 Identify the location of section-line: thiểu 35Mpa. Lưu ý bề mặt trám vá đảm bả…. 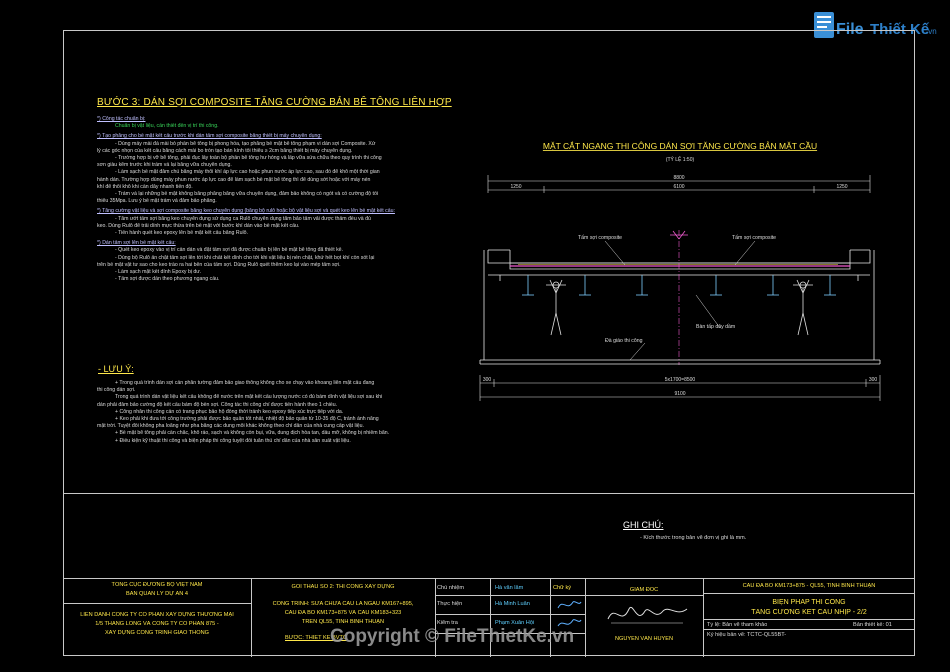
(157, 201).